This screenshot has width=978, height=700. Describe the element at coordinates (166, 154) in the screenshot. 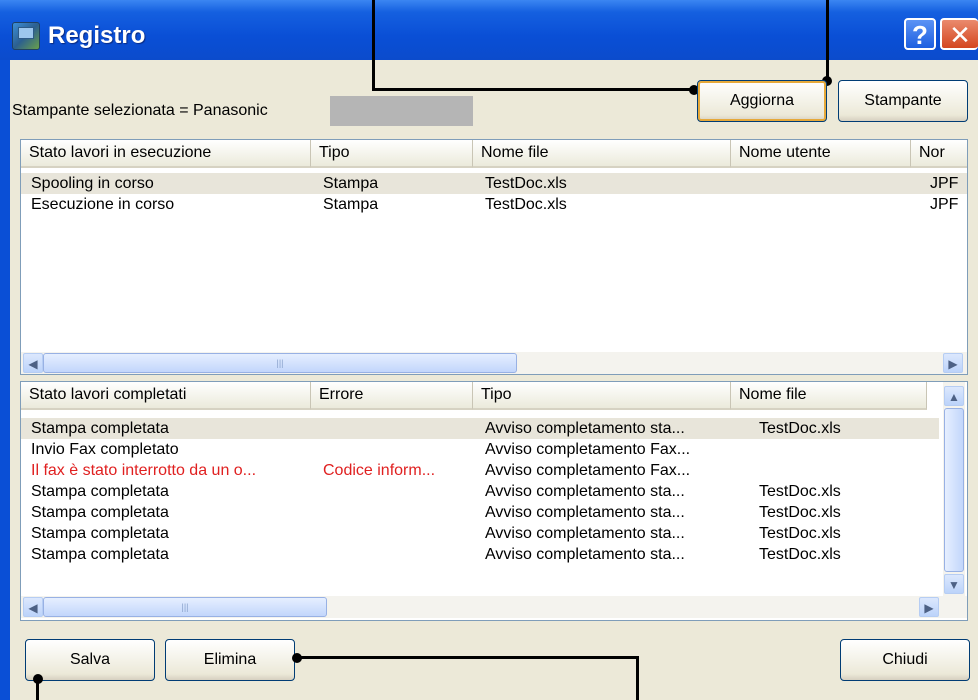

I see `column-header-running-status: Stato lavori in esecuzione` at that location.